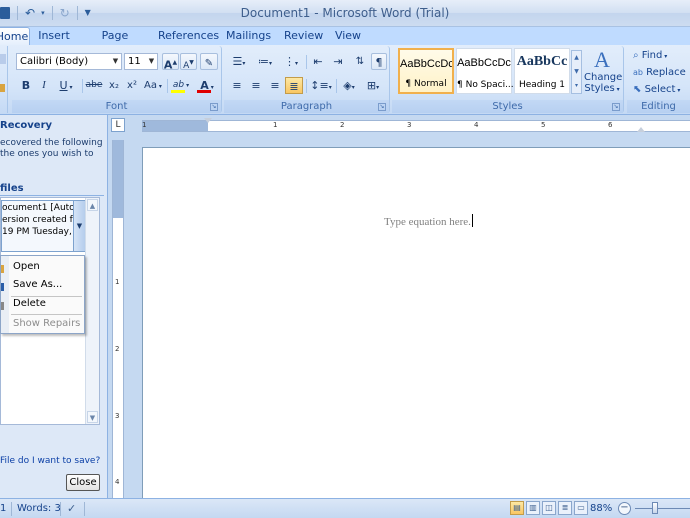 The width and height of the screenshot is (690, 518). Describe the element at coordinates (3, 508) in the screenshot. I see `section-indicator: 1` at that location.